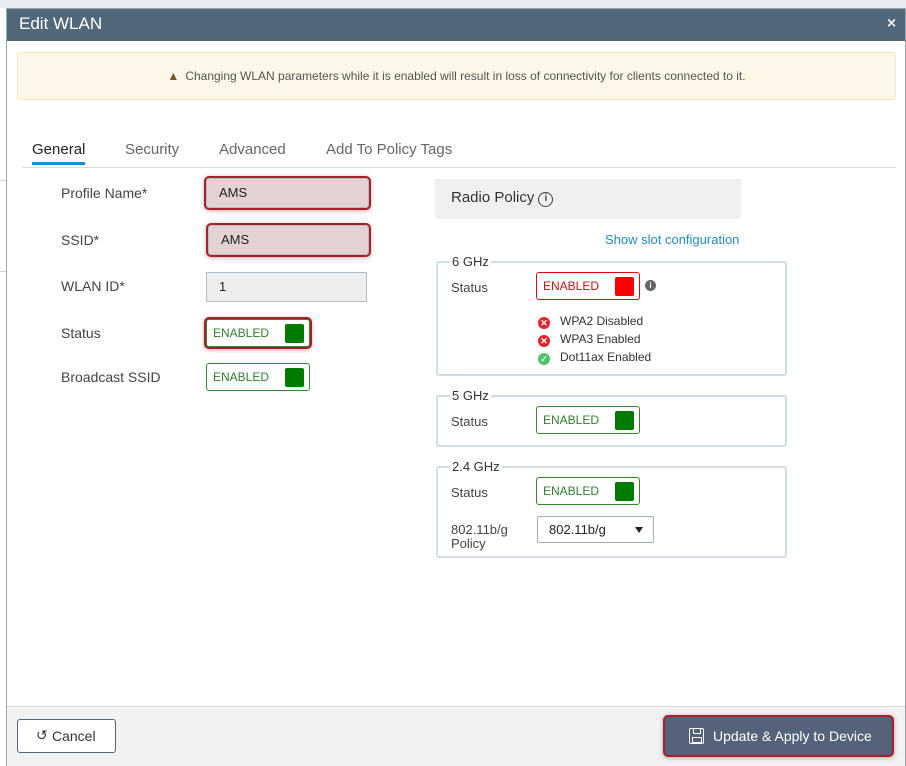  Describe the element at coordinates (469, 287) in the screenshot. I see `band-6ghz-status-label: Status` at that location.